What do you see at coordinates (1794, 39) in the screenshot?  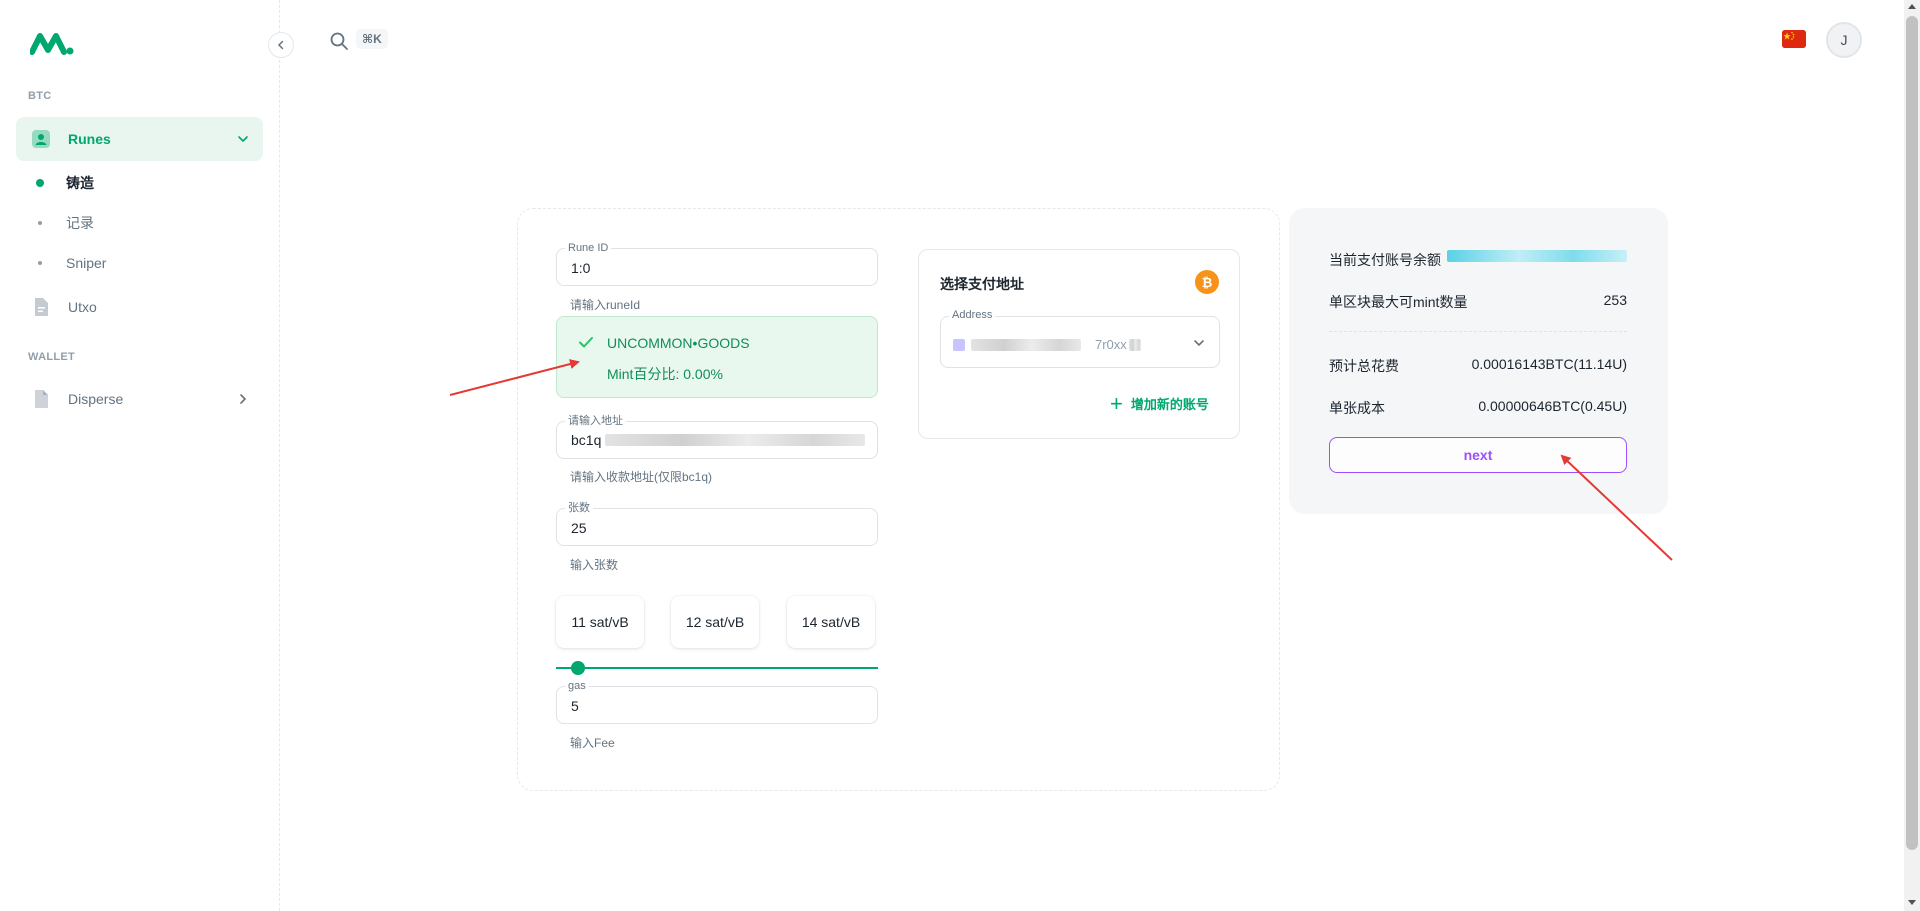 I see `china-flag-icon` at bounding box center [1794, 39].